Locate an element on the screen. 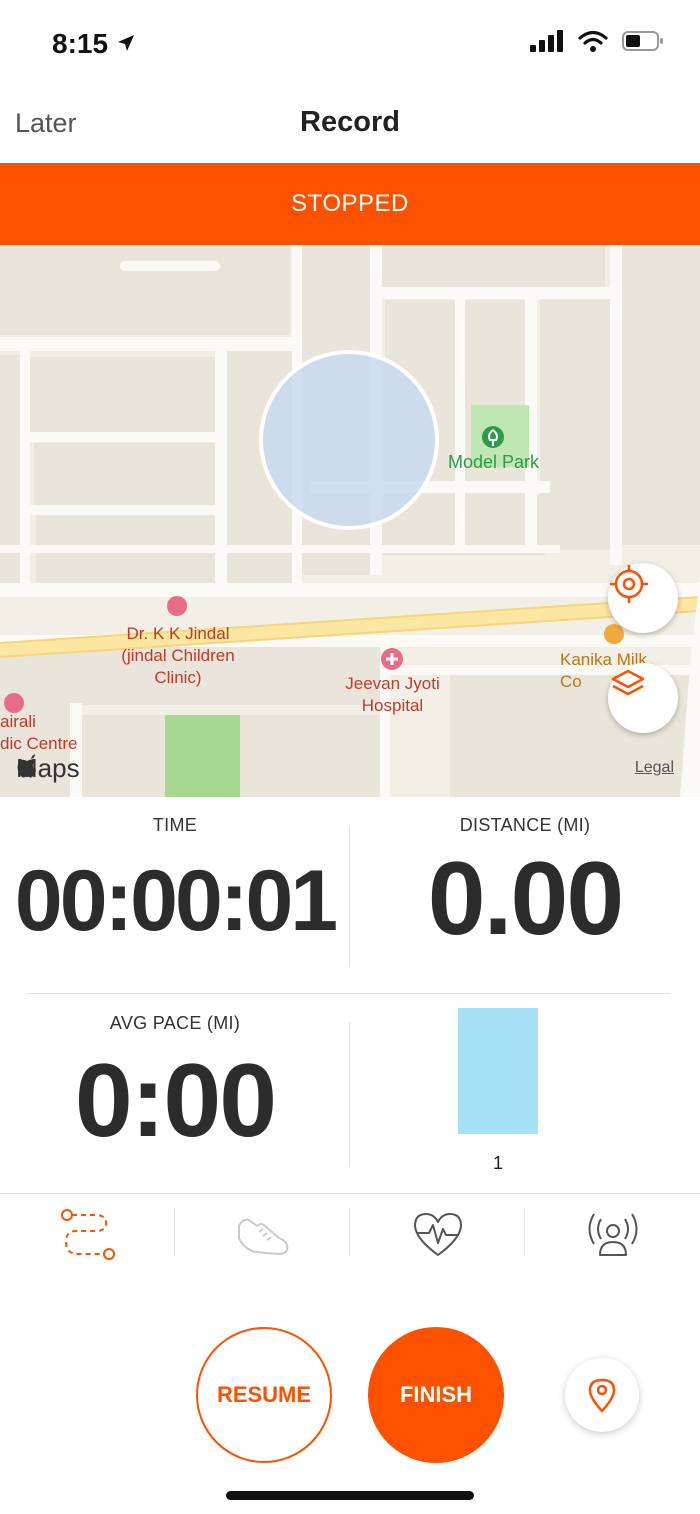 The image size is (700, 1514). beacon-icon is located at coordinates (612, 1234).